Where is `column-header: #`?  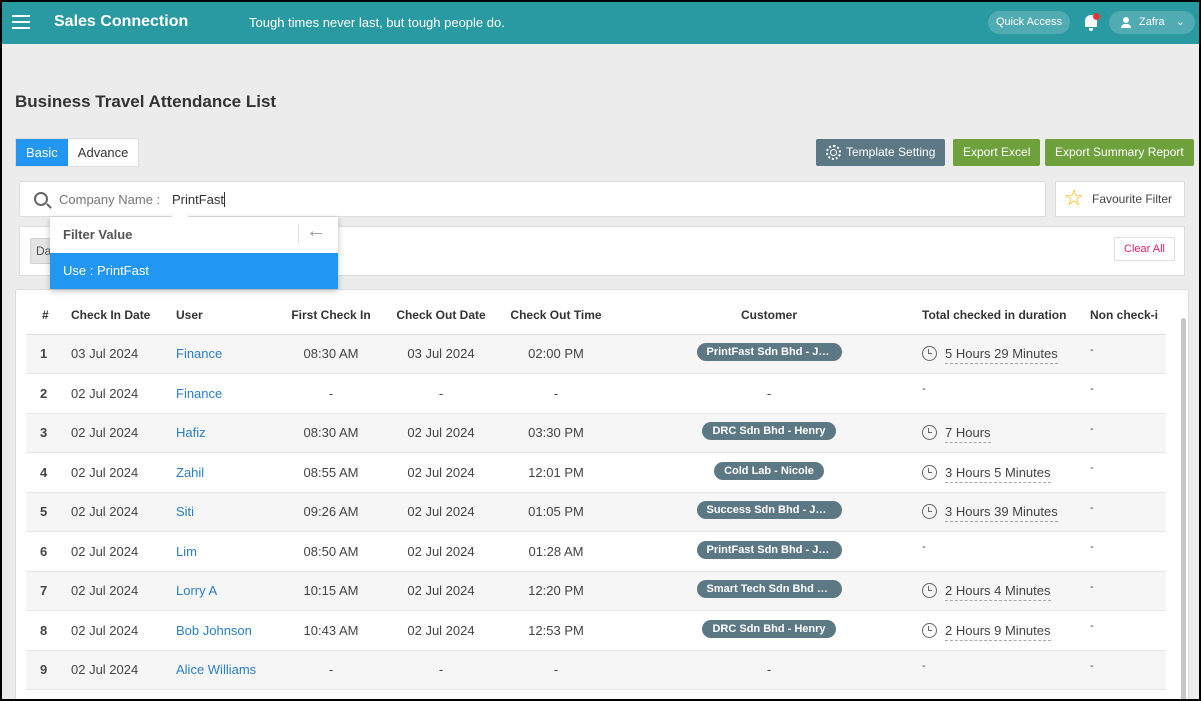 column-header: # is located at coordinates (48, 315).